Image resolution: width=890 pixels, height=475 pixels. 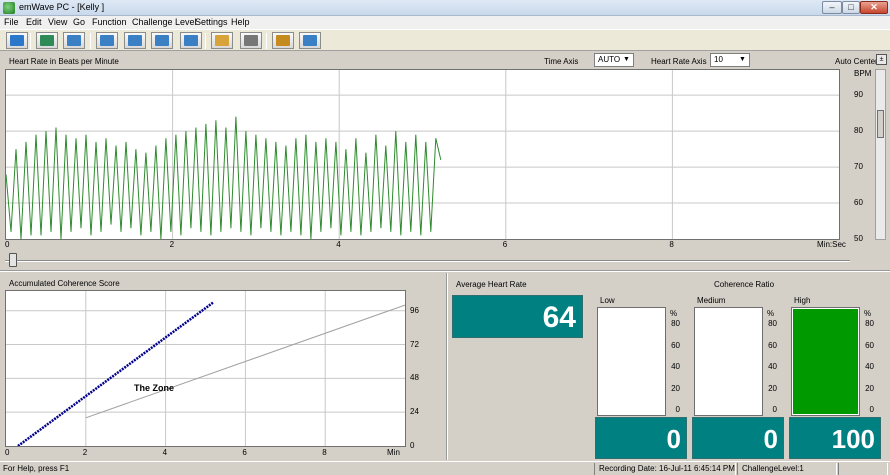 What do you see at coordinates (718, 59) in the screenshot?
I see `heart-rate-axis-value: 10` at bounding box center [718, 59].